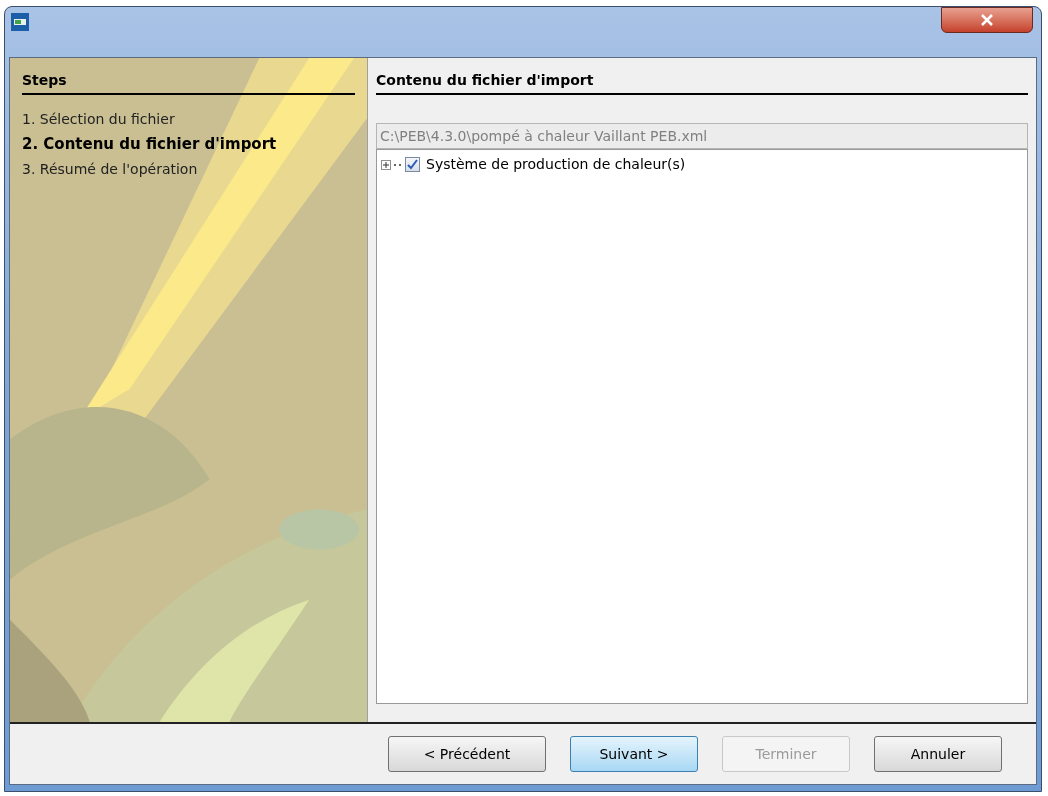 The image size is (1048, 796). What do you see at coordinates (938, 754) in the screenshot?
I see `wizard-button: Annuler` at bounding box center [938, 754].